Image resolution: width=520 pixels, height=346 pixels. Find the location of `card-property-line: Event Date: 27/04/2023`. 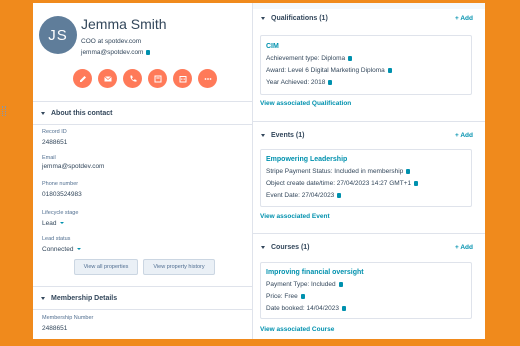

card-property-line: Event Date: 27/04/2023 is located at coordinates (304, 195).